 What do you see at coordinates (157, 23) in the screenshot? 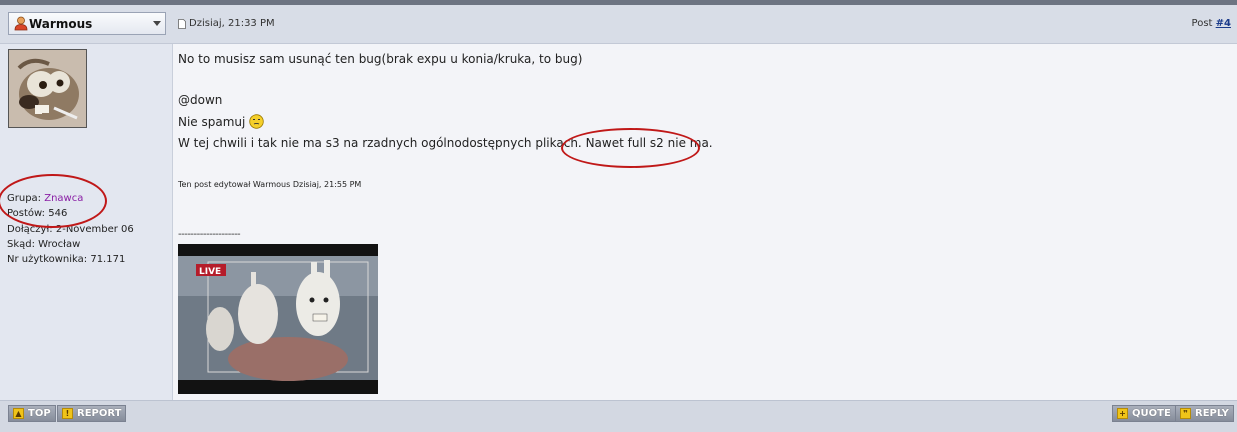
I see `chevron-down-icon` at bounding box center [157, 23].